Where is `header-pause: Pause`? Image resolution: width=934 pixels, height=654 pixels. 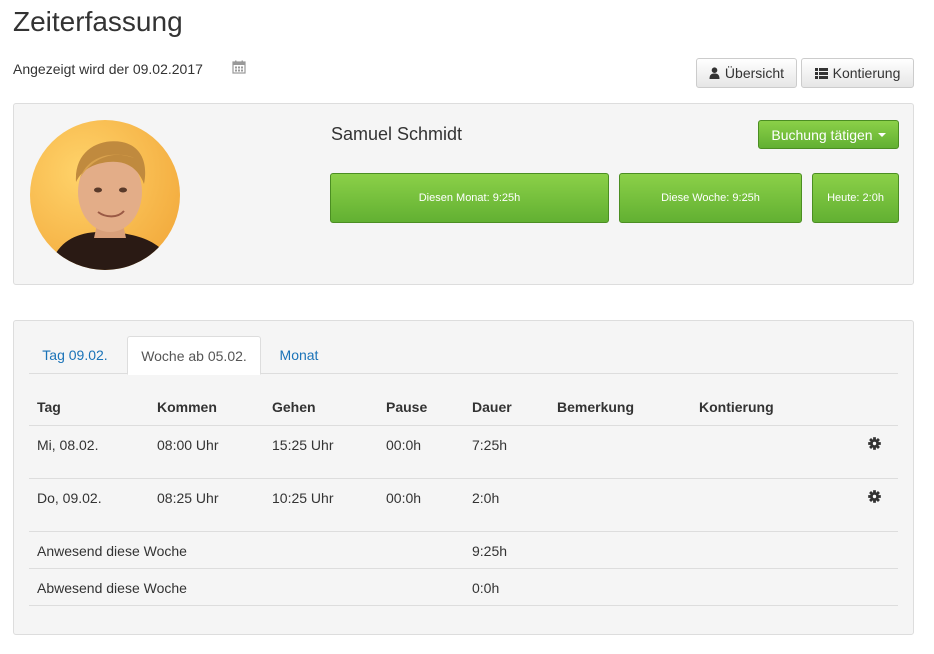
header-pause: Pause is located at coordinates (407, 407).